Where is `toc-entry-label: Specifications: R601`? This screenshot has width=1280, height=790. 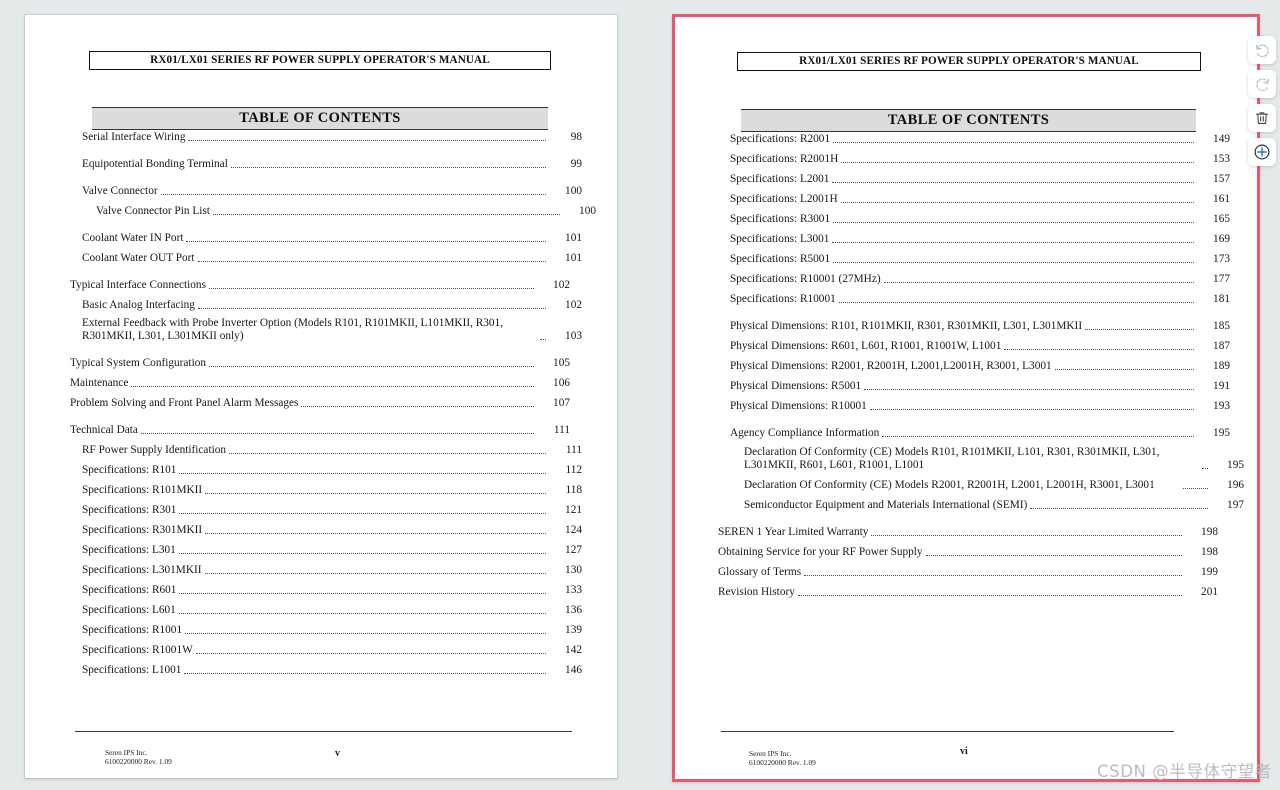
toc-entry-label: Specifications: R601 is located at coordinates (129, 590).